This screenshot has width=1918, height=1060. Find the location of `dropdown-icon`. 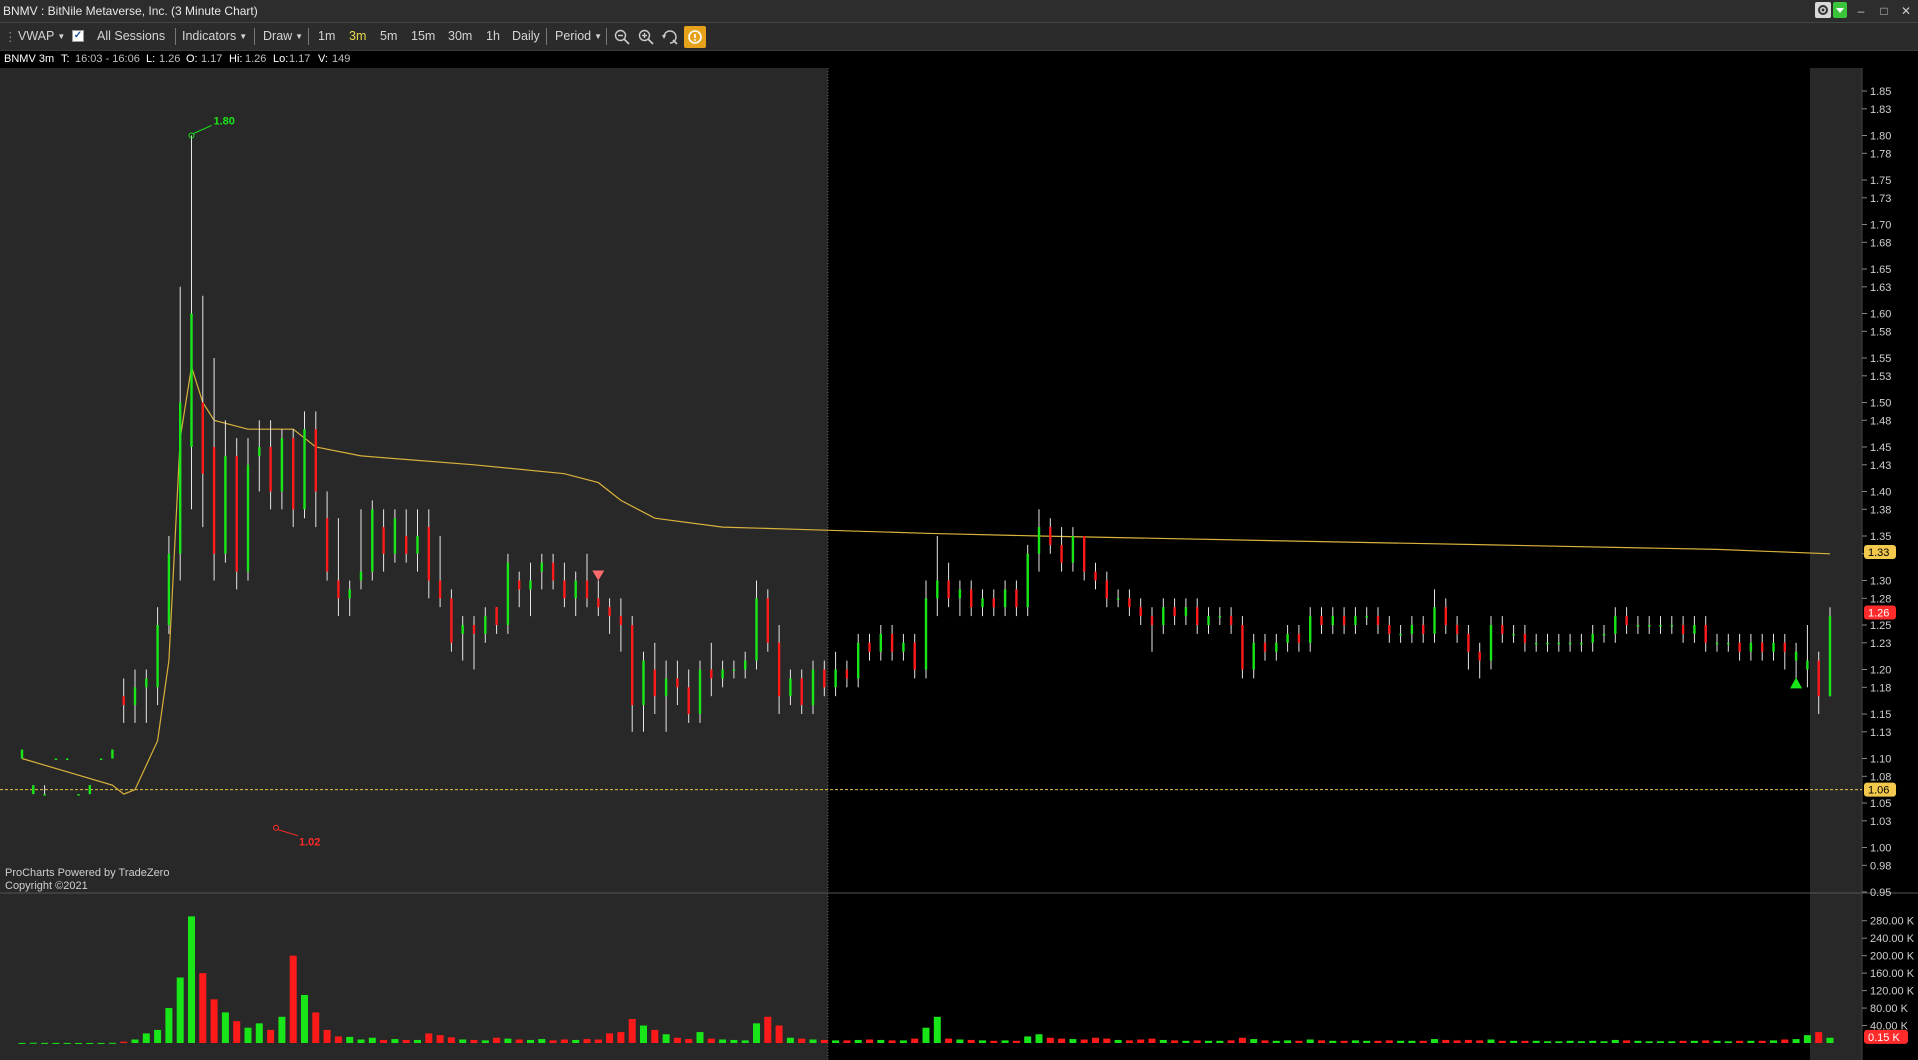

dropdown-icon is located at coordinates (1840, 10).